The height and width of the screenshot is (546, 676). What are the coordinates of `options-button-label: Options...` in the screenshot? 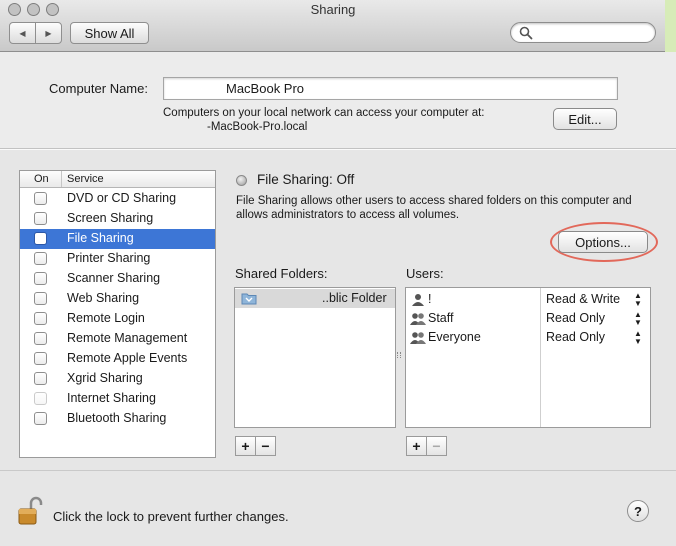 It's located at (603, 242).